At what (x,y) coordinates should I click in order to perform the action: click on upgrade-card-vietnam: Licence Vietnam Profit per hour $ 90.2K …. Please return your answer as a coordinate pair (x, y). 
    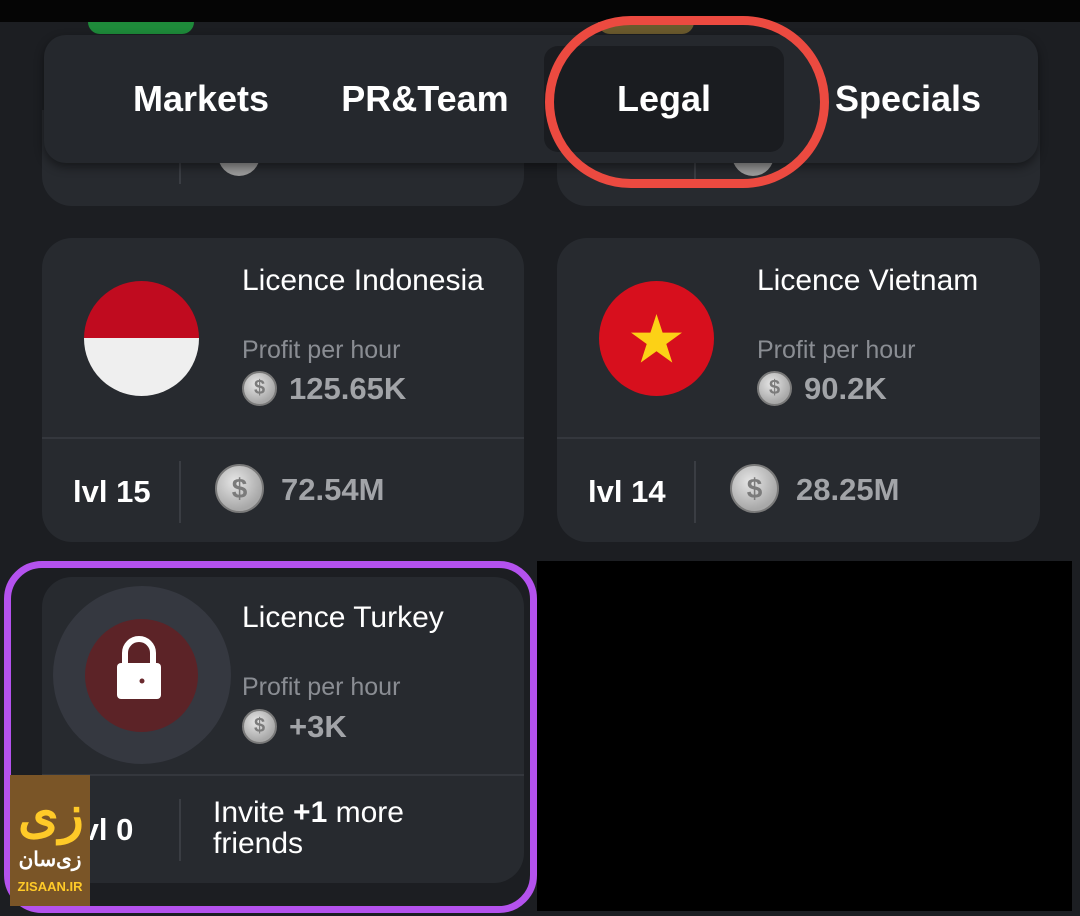
    Looking at the image, I should click on (798, 390).